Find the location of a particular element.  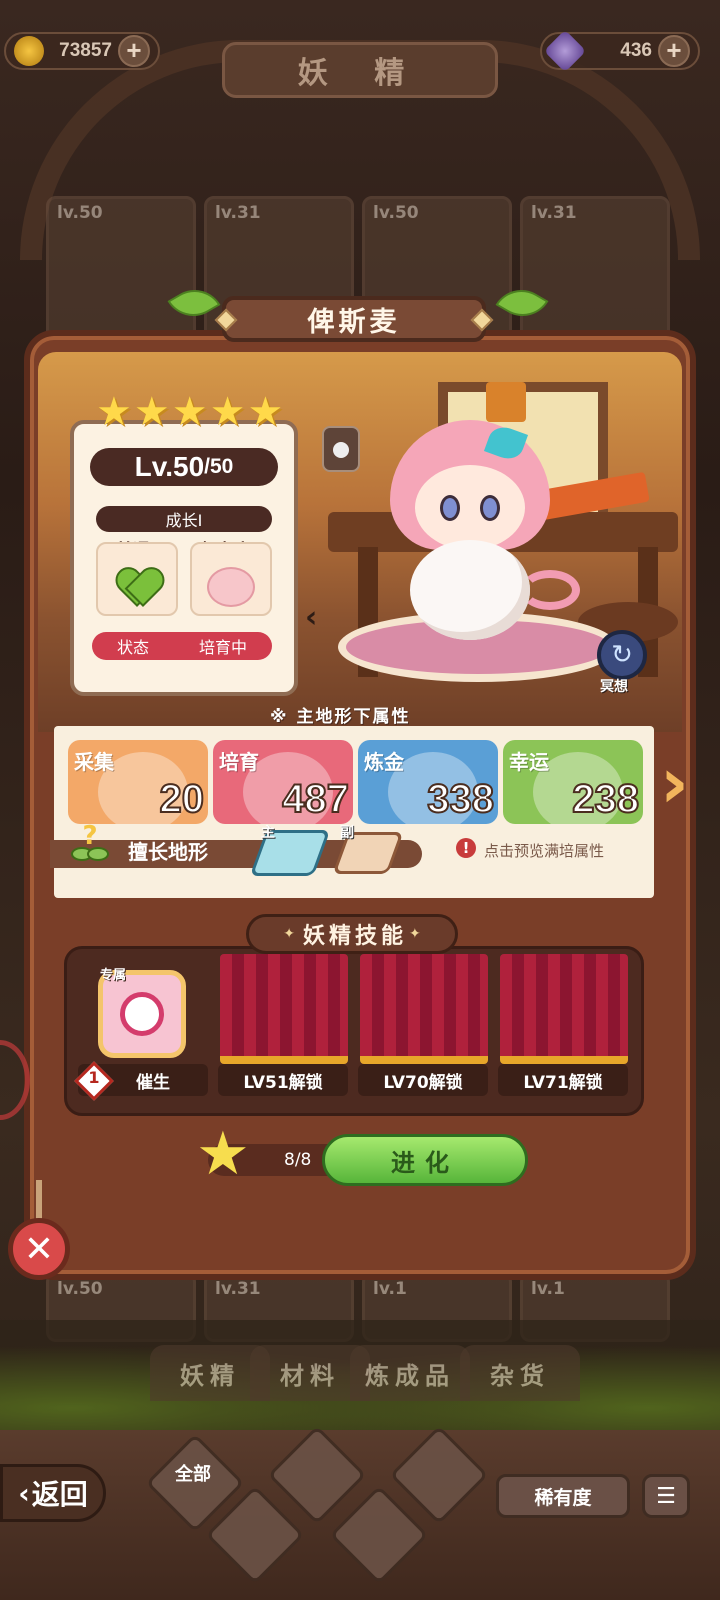

attribute-label: 炼金 is located at coordinates (384, 762).